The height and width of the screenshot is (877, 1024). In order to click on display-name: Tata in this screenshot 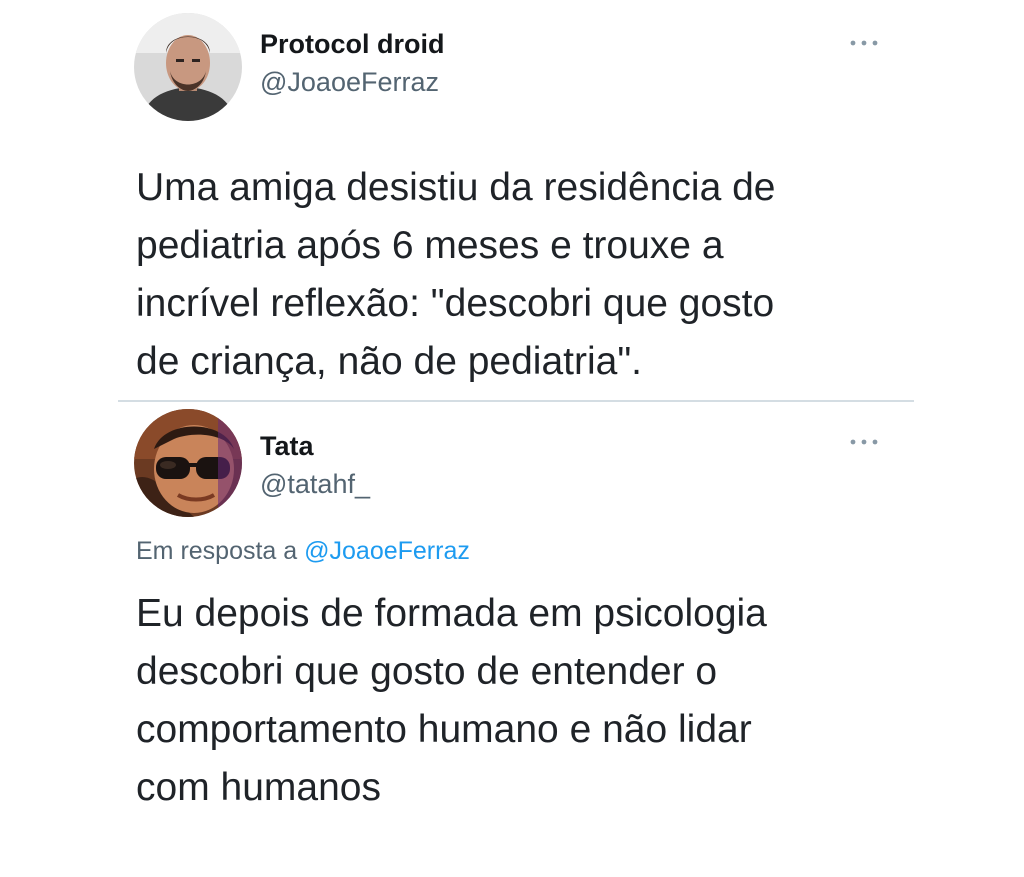, I will do `click(287, 446)`.